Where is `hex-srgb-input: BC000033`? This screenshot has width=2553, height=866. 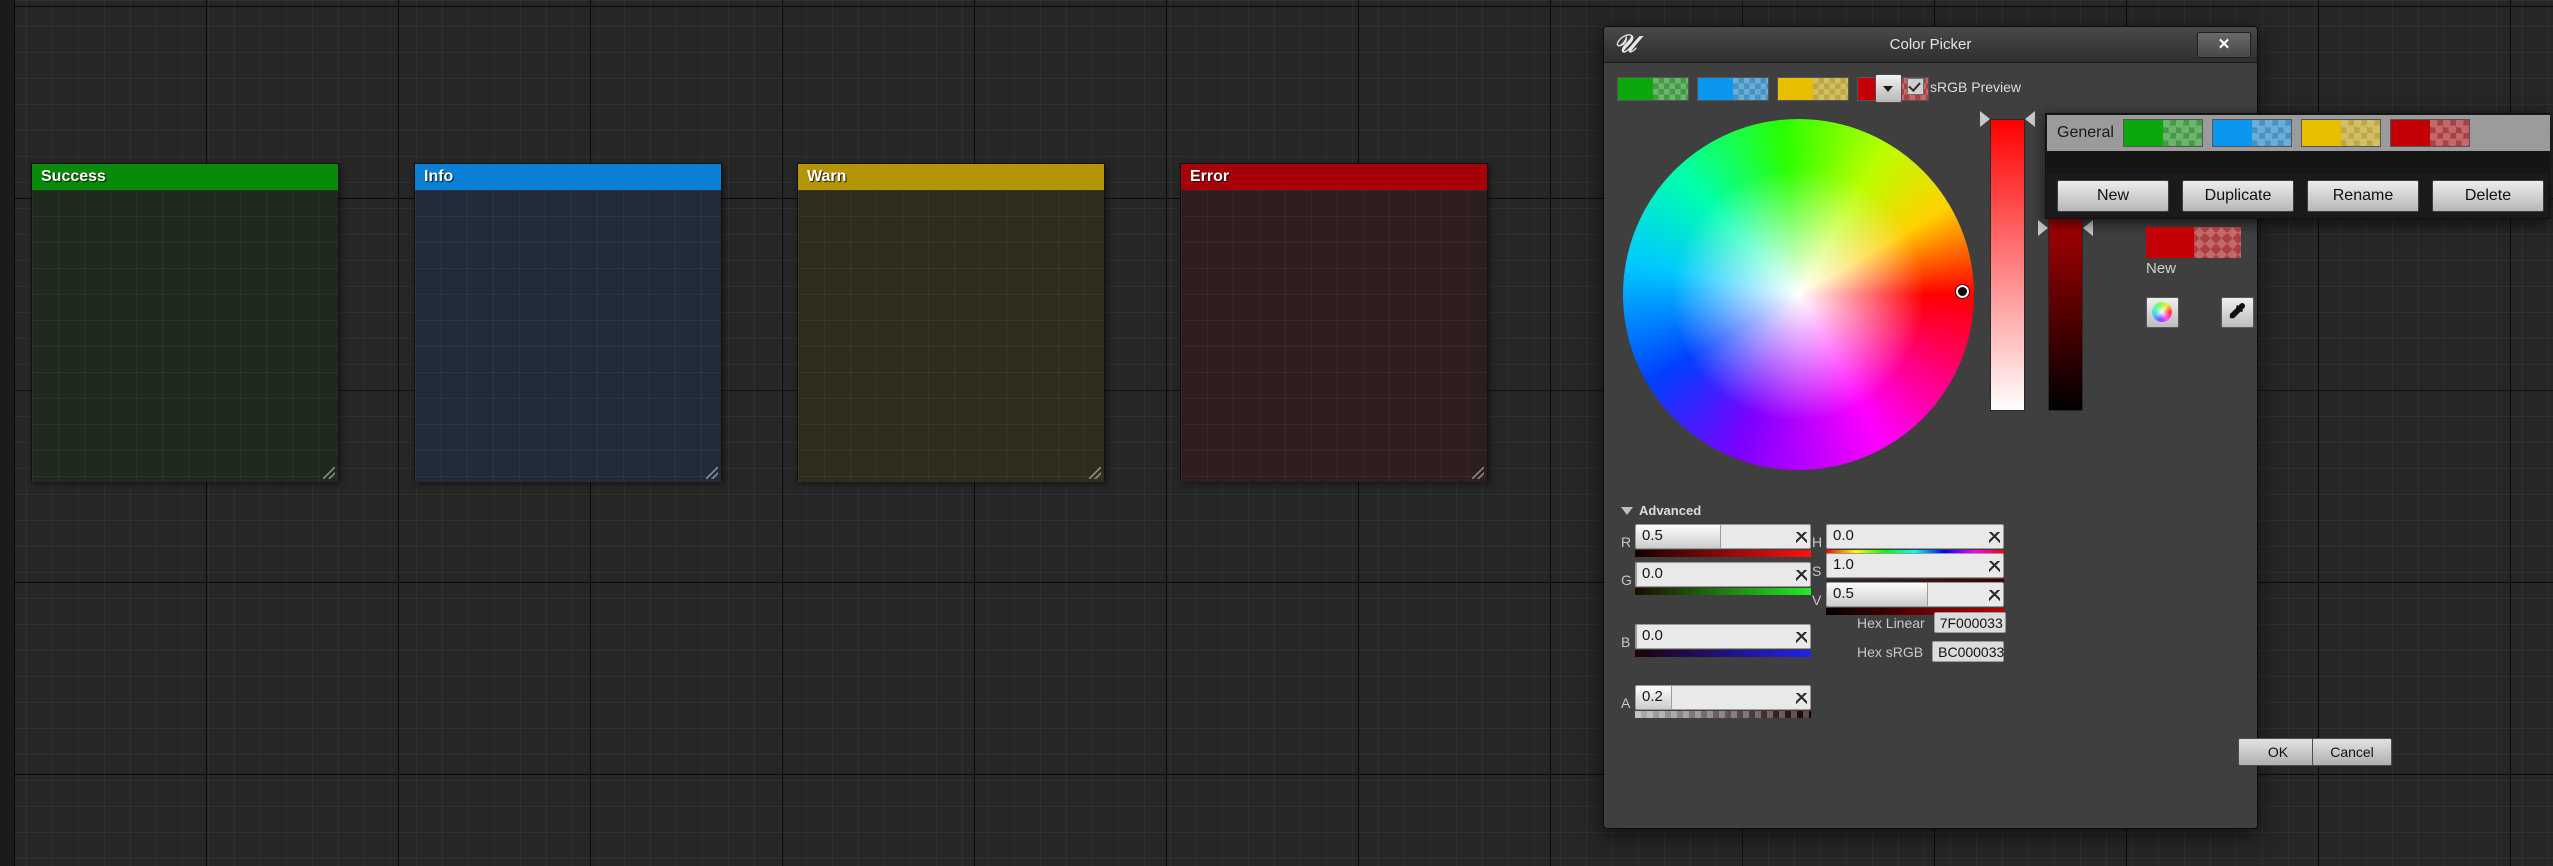 hex-srgb-input: BC000033 is located at coordinates (1968, 651).